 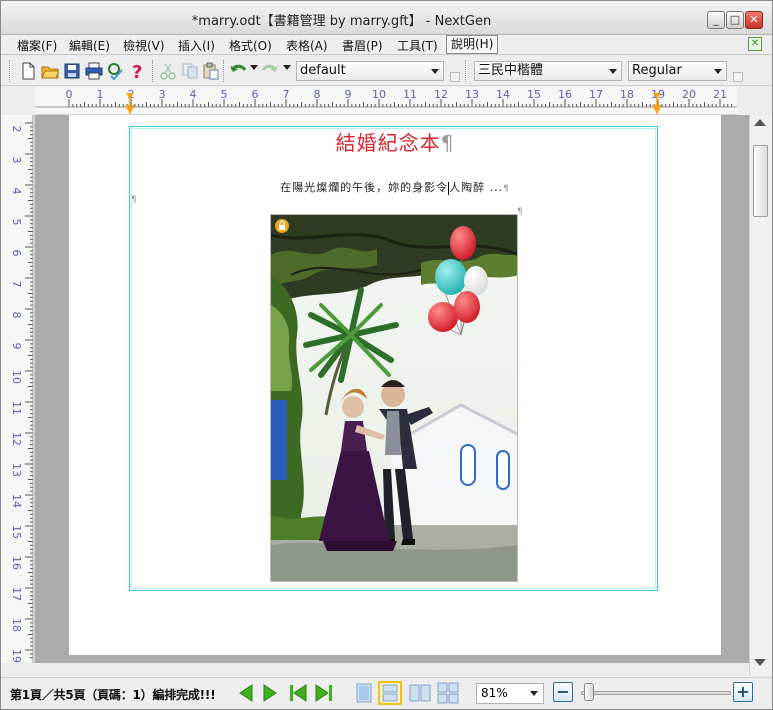 I want to click on spell-check-icon, so click(x=116, y=71).